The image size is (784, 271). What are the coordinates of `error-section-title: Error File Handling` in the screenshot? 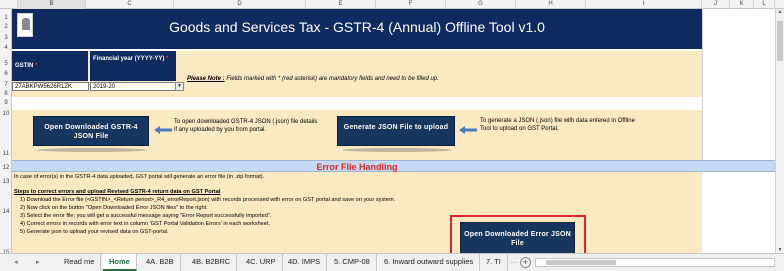 It's located at (357, 167).